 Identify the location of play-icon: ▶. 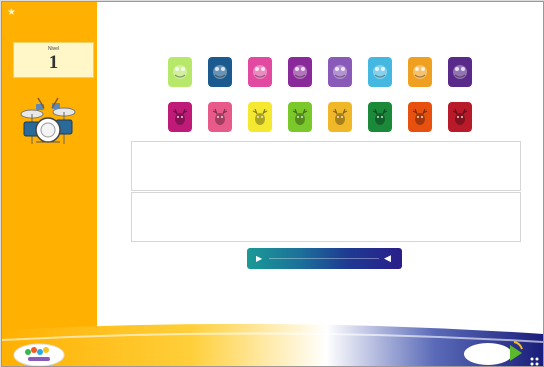
(261, 258).